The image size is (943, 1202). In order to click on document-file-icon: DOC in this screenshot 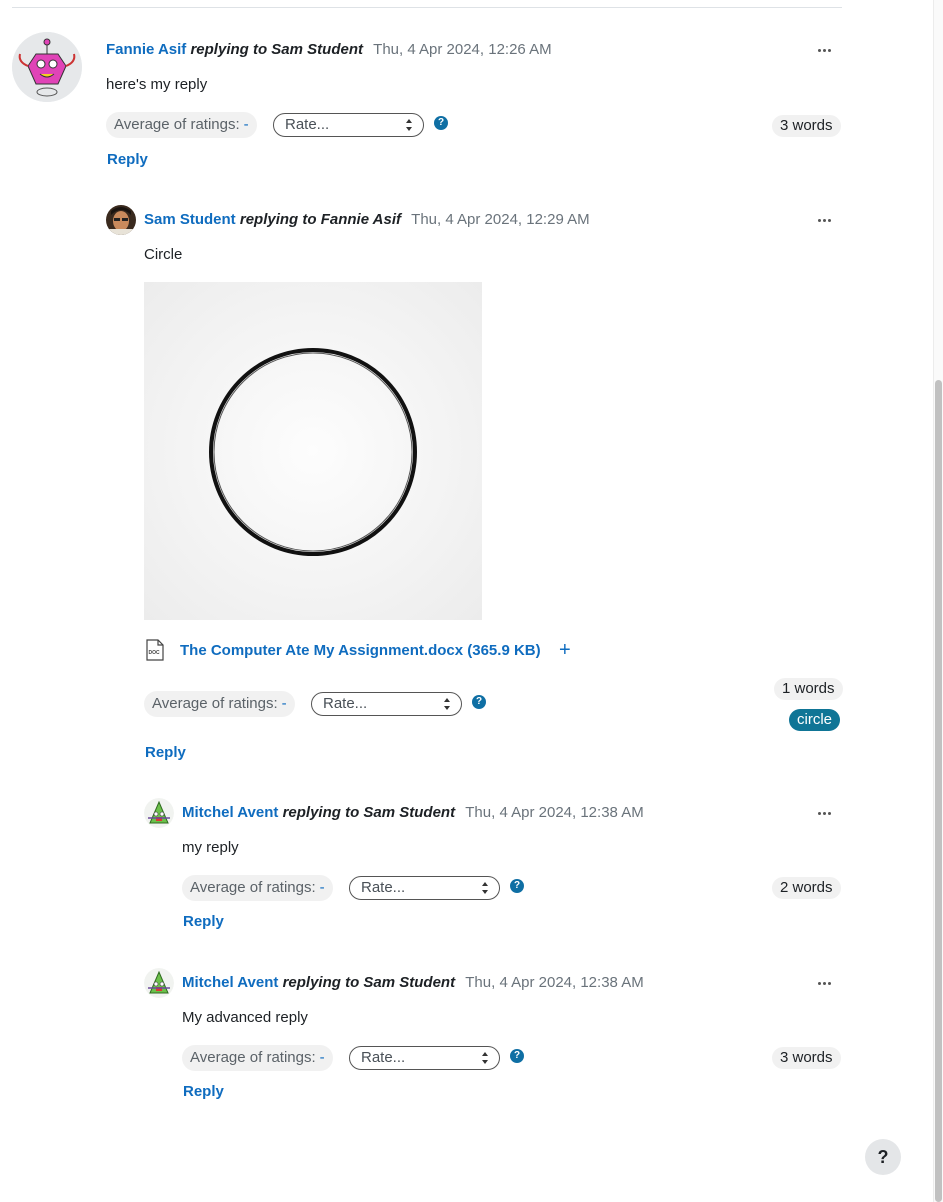, I will do `click(155, 650)`.